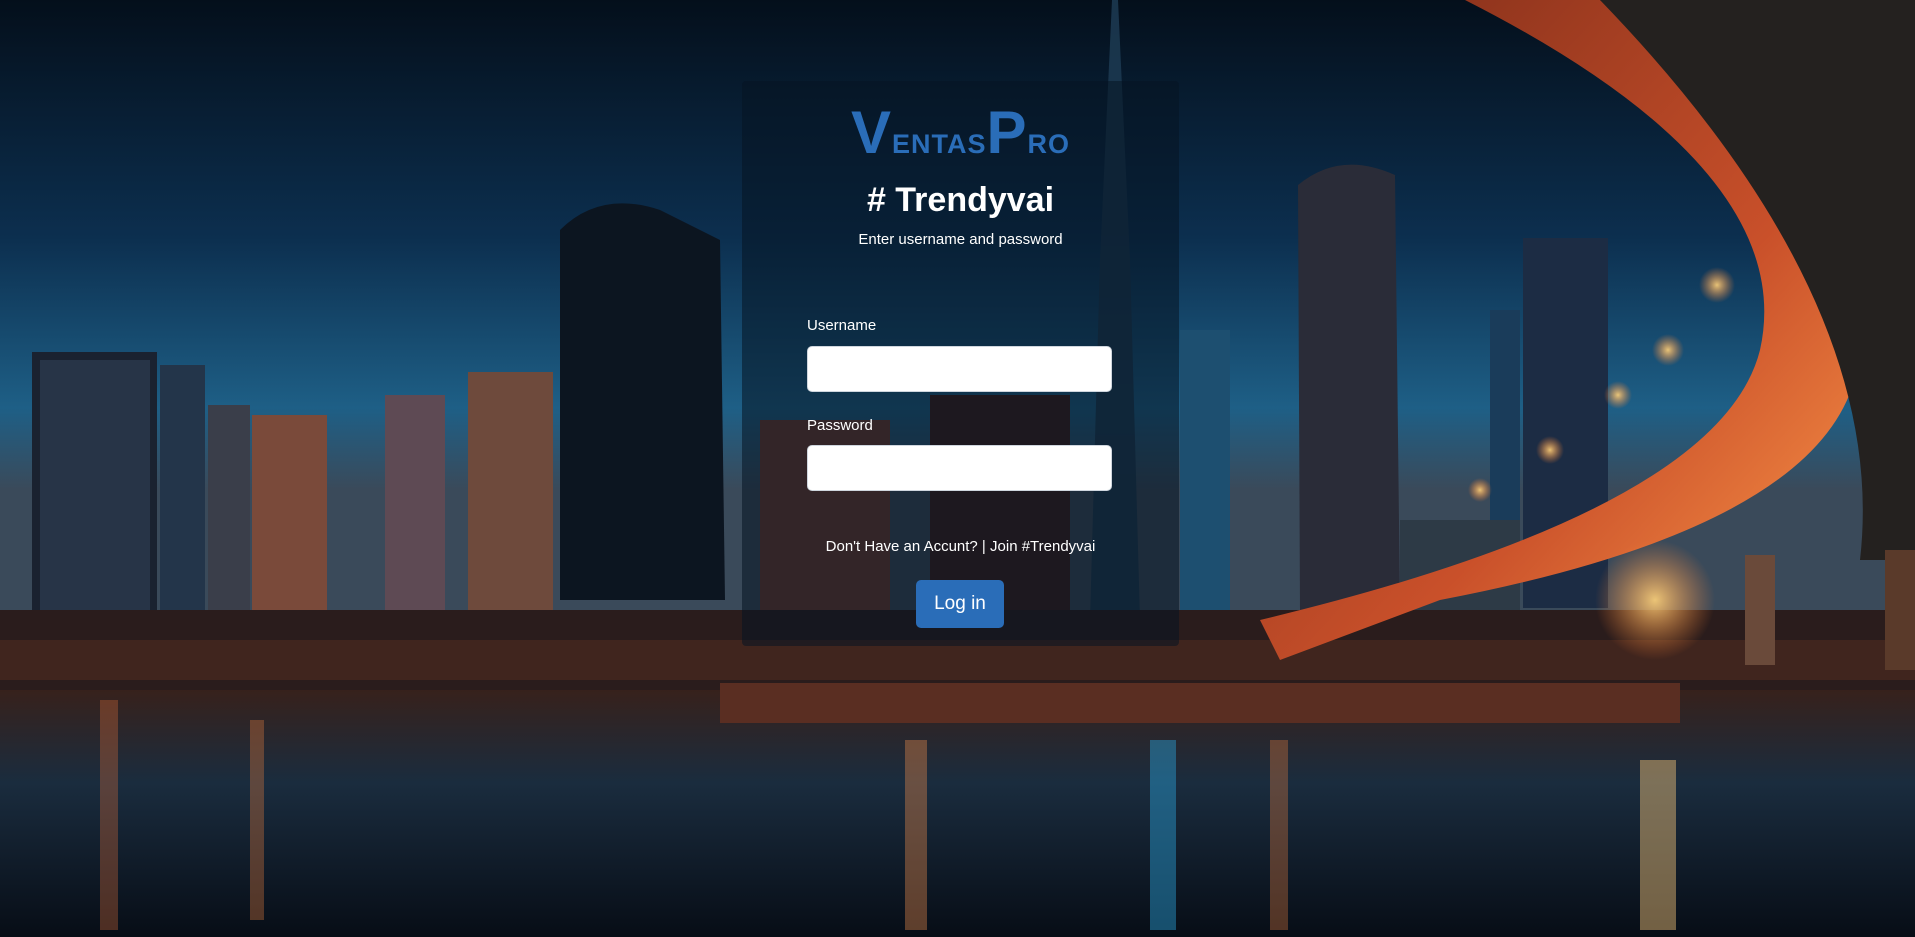 Image resolution: width=1915 pixels, height=937 pixels. What do you see at coordinates (905, 546) in the screenshot?
I see `signup-prompt: Don't Have an Accunt? |` at bounding box center [905, 546].